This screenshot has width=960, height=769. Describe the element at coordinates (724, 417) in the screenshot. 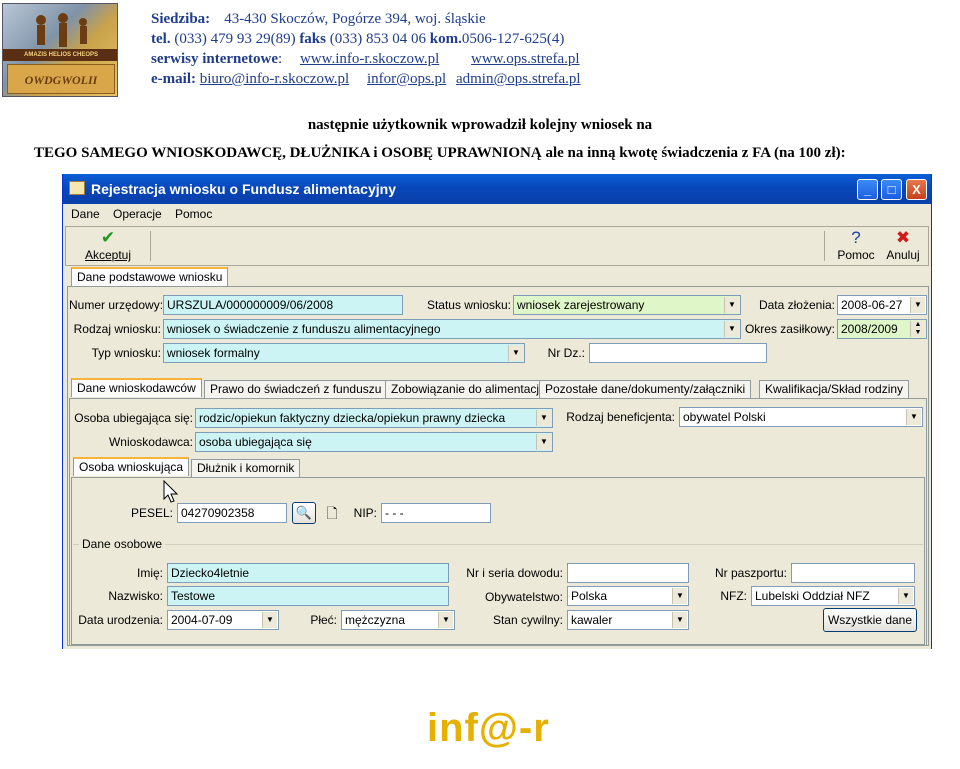

I see `beneficiary-type-value: obywatel Polski` at that location.